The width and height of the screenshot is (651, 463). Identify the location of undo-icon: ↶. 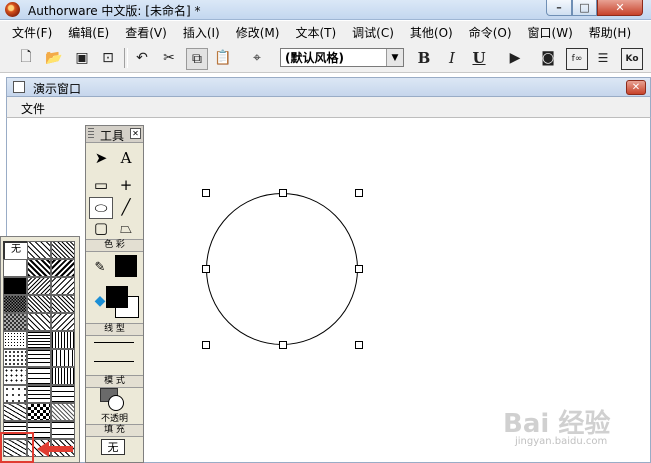
(142, 58).